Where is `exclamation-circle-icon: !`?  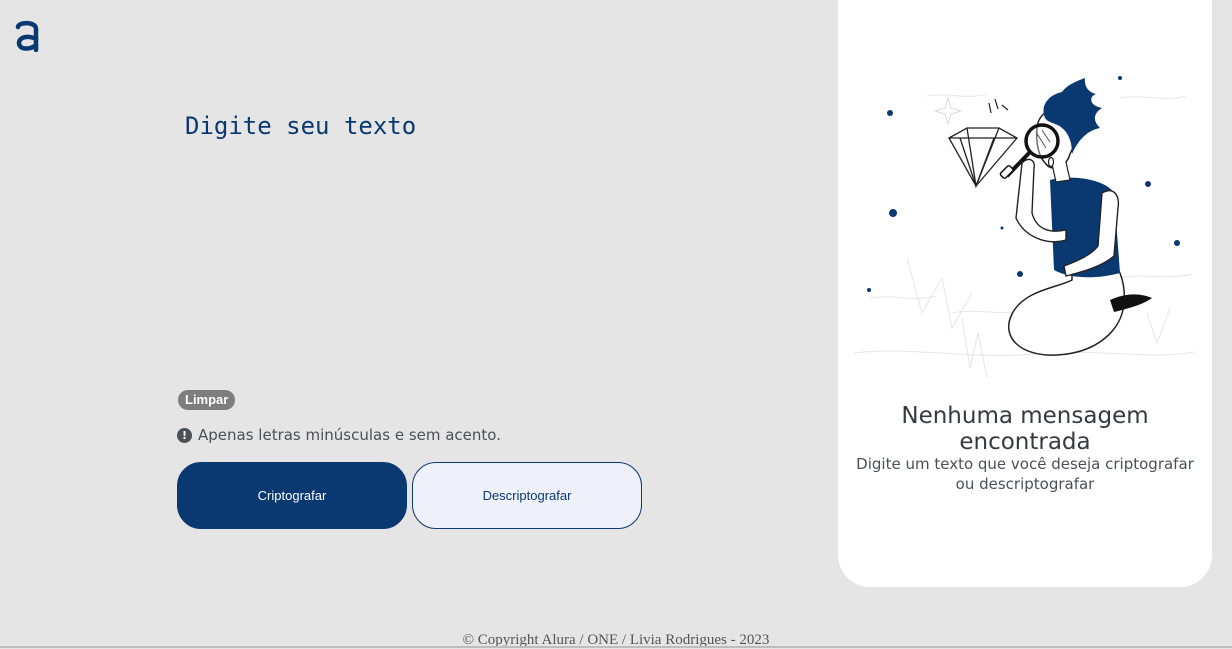
exclamation-circle-icon: ! is located at coordinates (184, 435).